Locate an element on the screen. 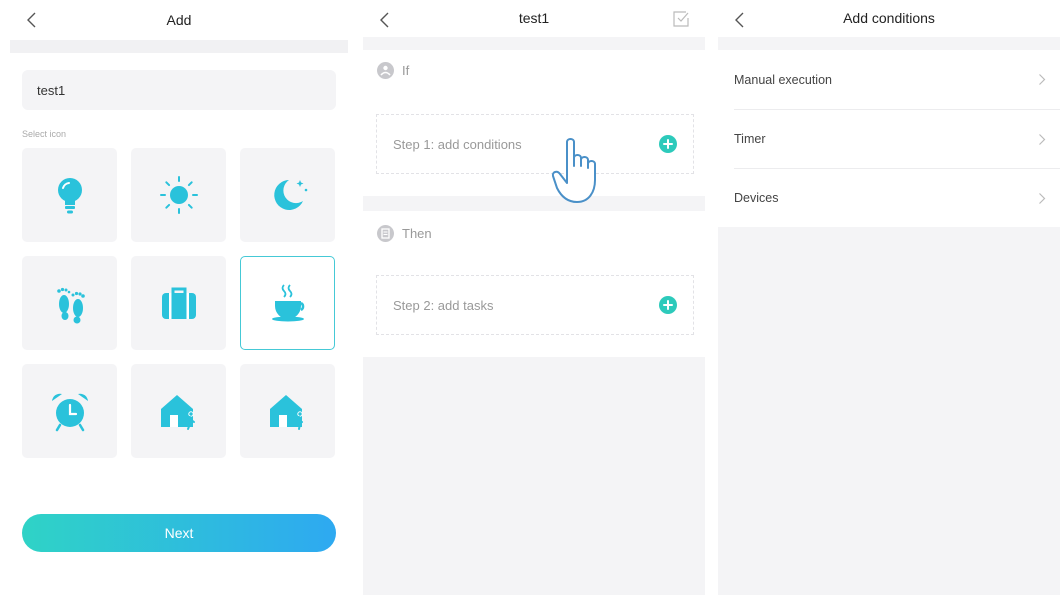  divider is located at coordinates (179, 46).